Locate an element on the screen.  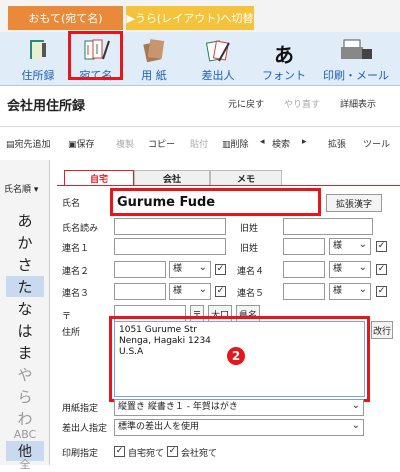
tab-company: 会社 is located at coordinates (172, 177).